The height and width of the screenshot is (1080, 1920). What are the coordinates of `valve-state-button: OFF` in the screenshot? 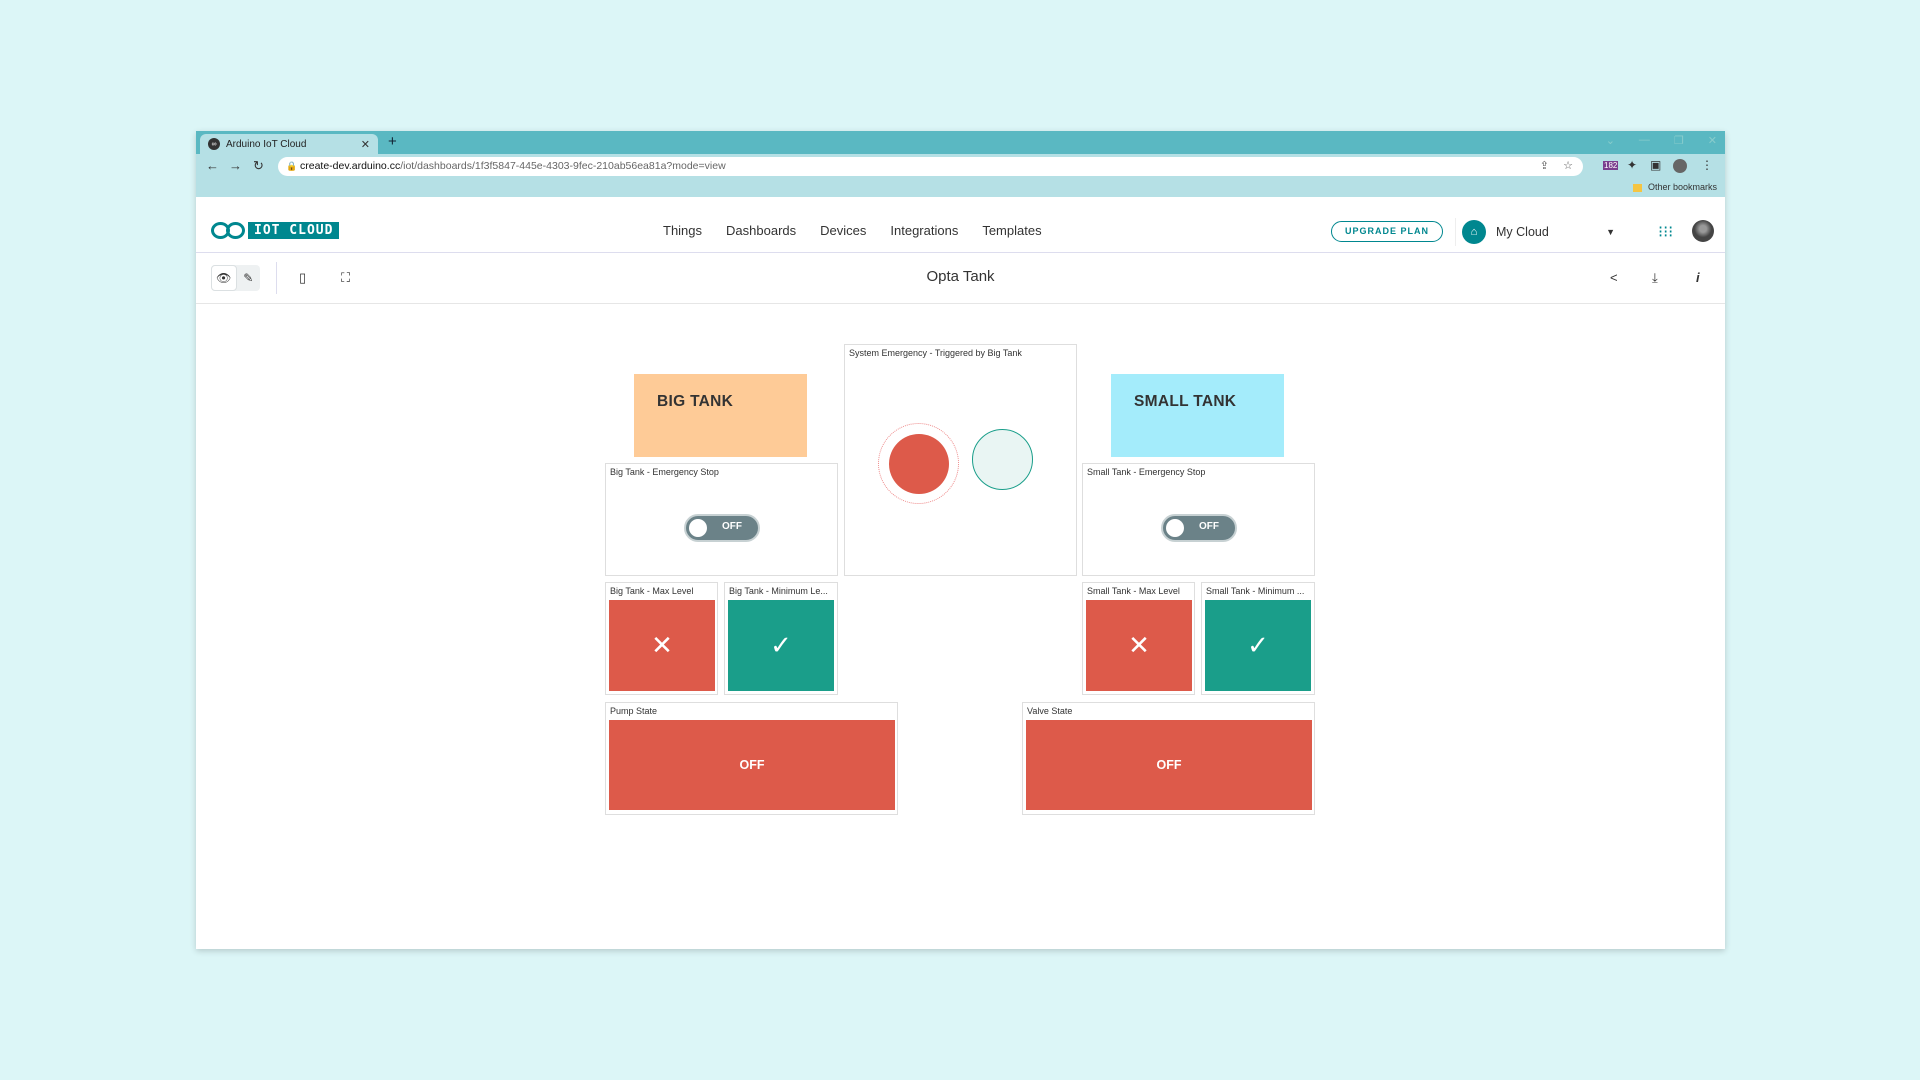 It's located at (1169, 765).